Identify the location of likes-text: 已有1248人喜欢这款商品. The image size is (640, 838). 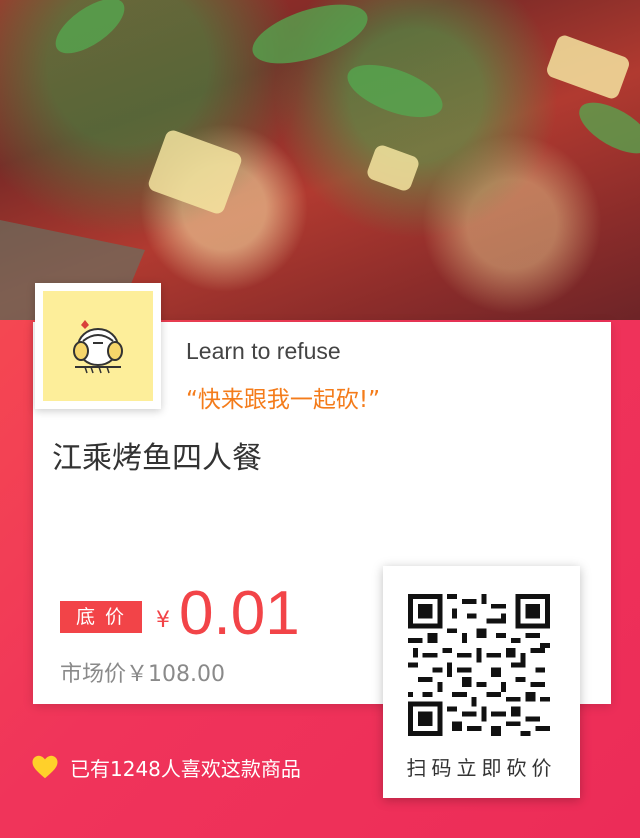
(185, 768).